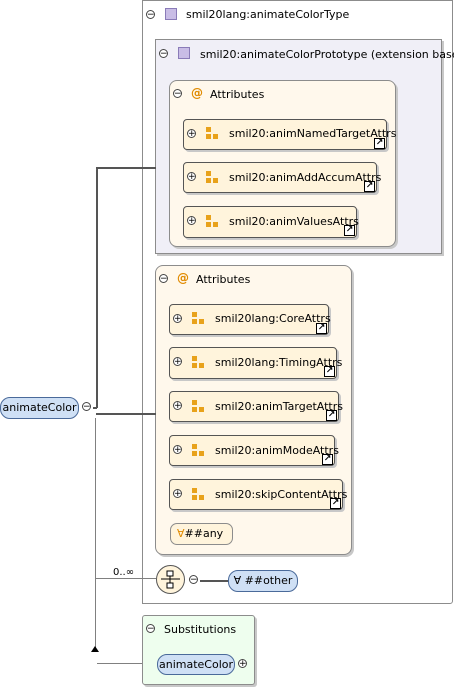  I want to click on attribute-group-label: smil20:animTargetAttrs, so click(279, 406).